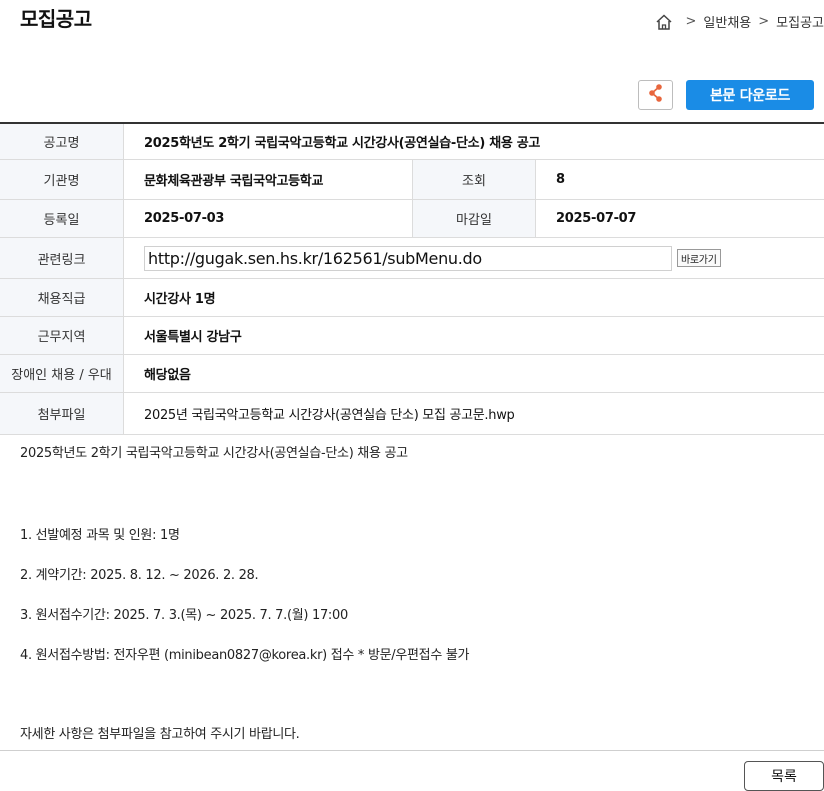 This screenshot has width=824, height=791. Describe the element at coordinates (342, 143) in the screenshot. I see `title-value: 2025학년도 2학기 국립국악고등학교 시간강사(공연실습-단소) 채용 공고` at that location.